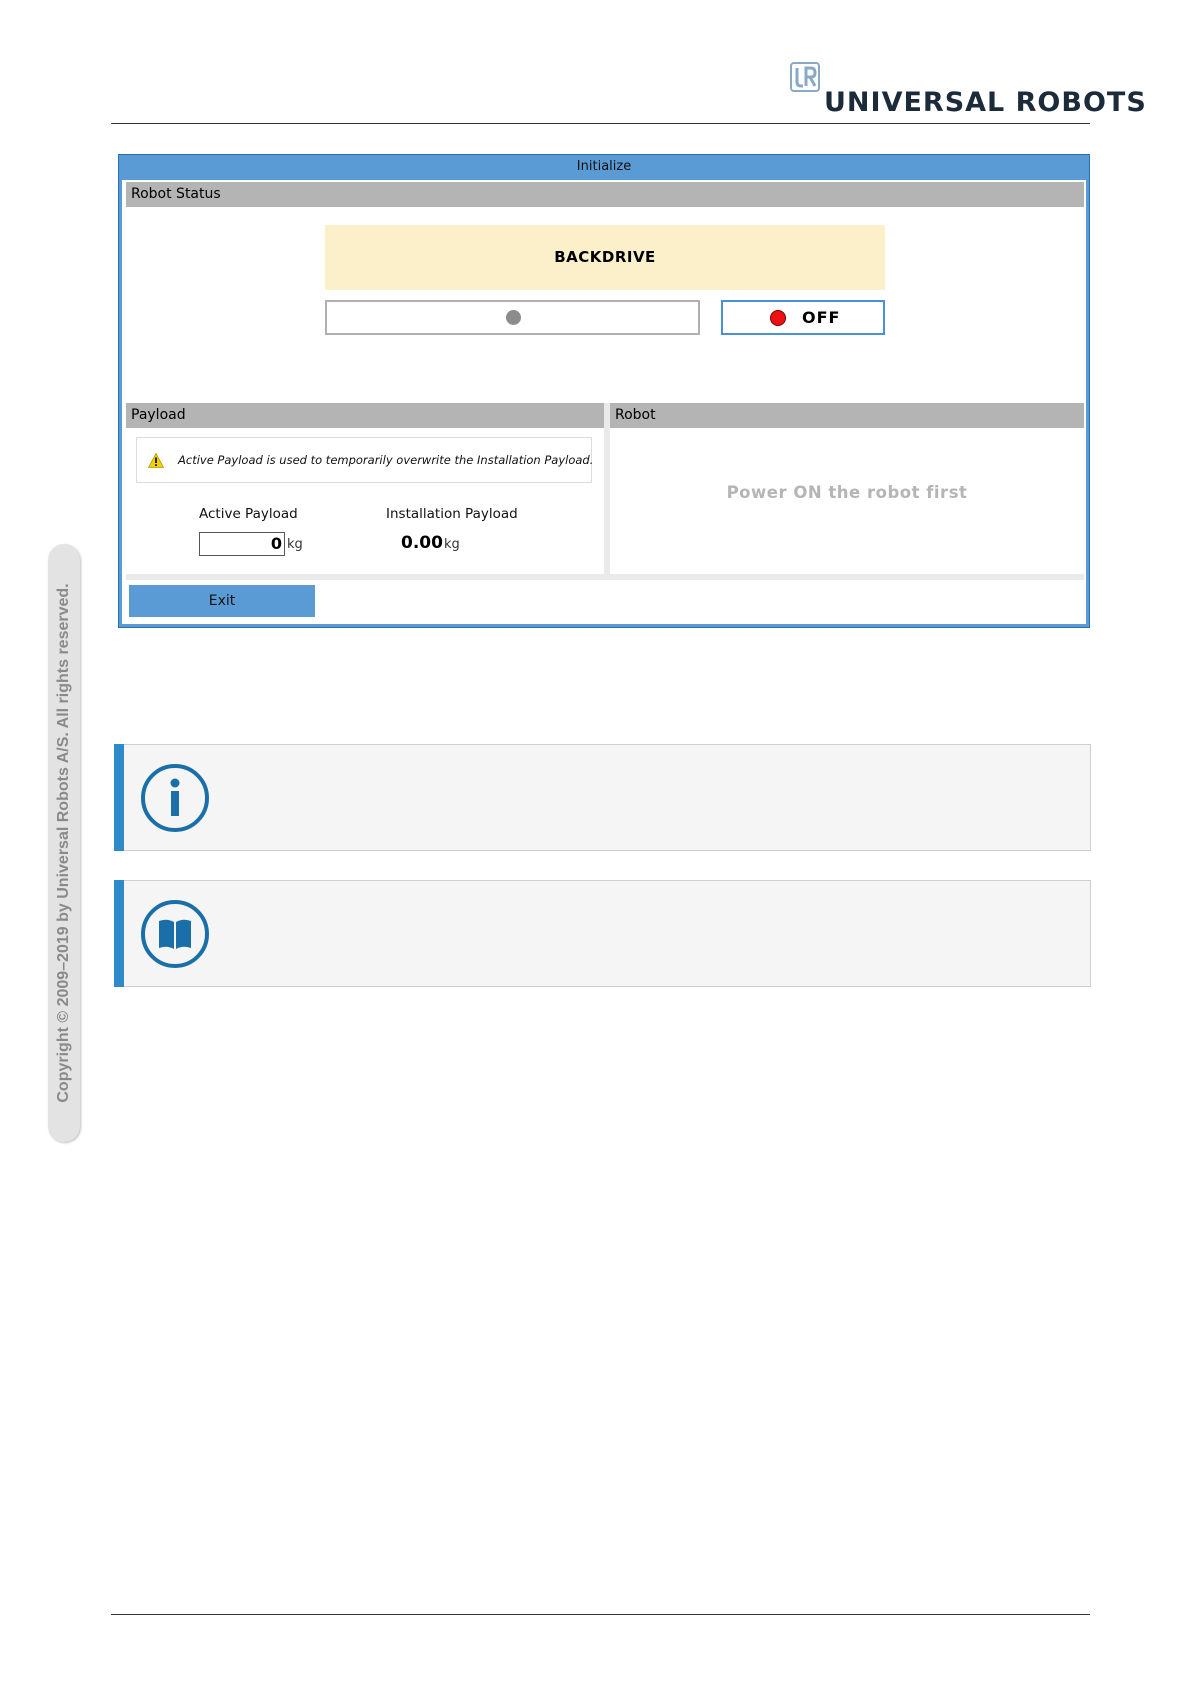 Image resolution: width=1191 pixels, height=1684 pixels. What do you see at coordinates (847, 415) in the screenshot?
I see `robot-header: Robot` at bounding box center [847, 415].